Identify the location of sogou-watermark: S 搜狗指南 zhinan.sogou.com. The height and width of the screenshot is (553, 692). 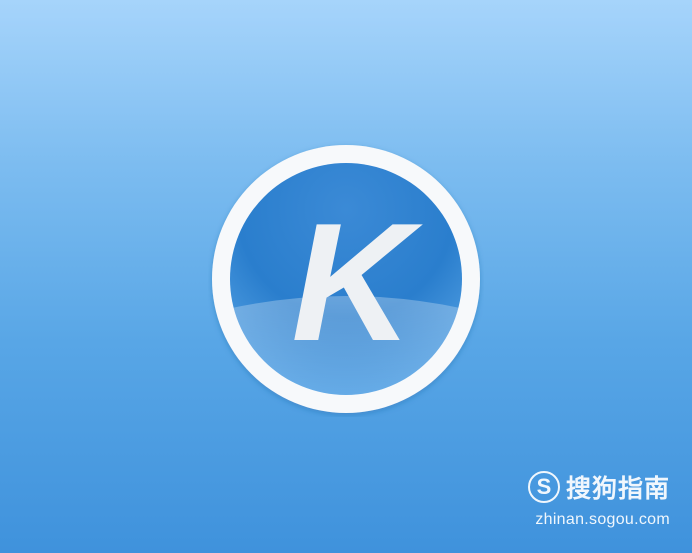
(590, 499).